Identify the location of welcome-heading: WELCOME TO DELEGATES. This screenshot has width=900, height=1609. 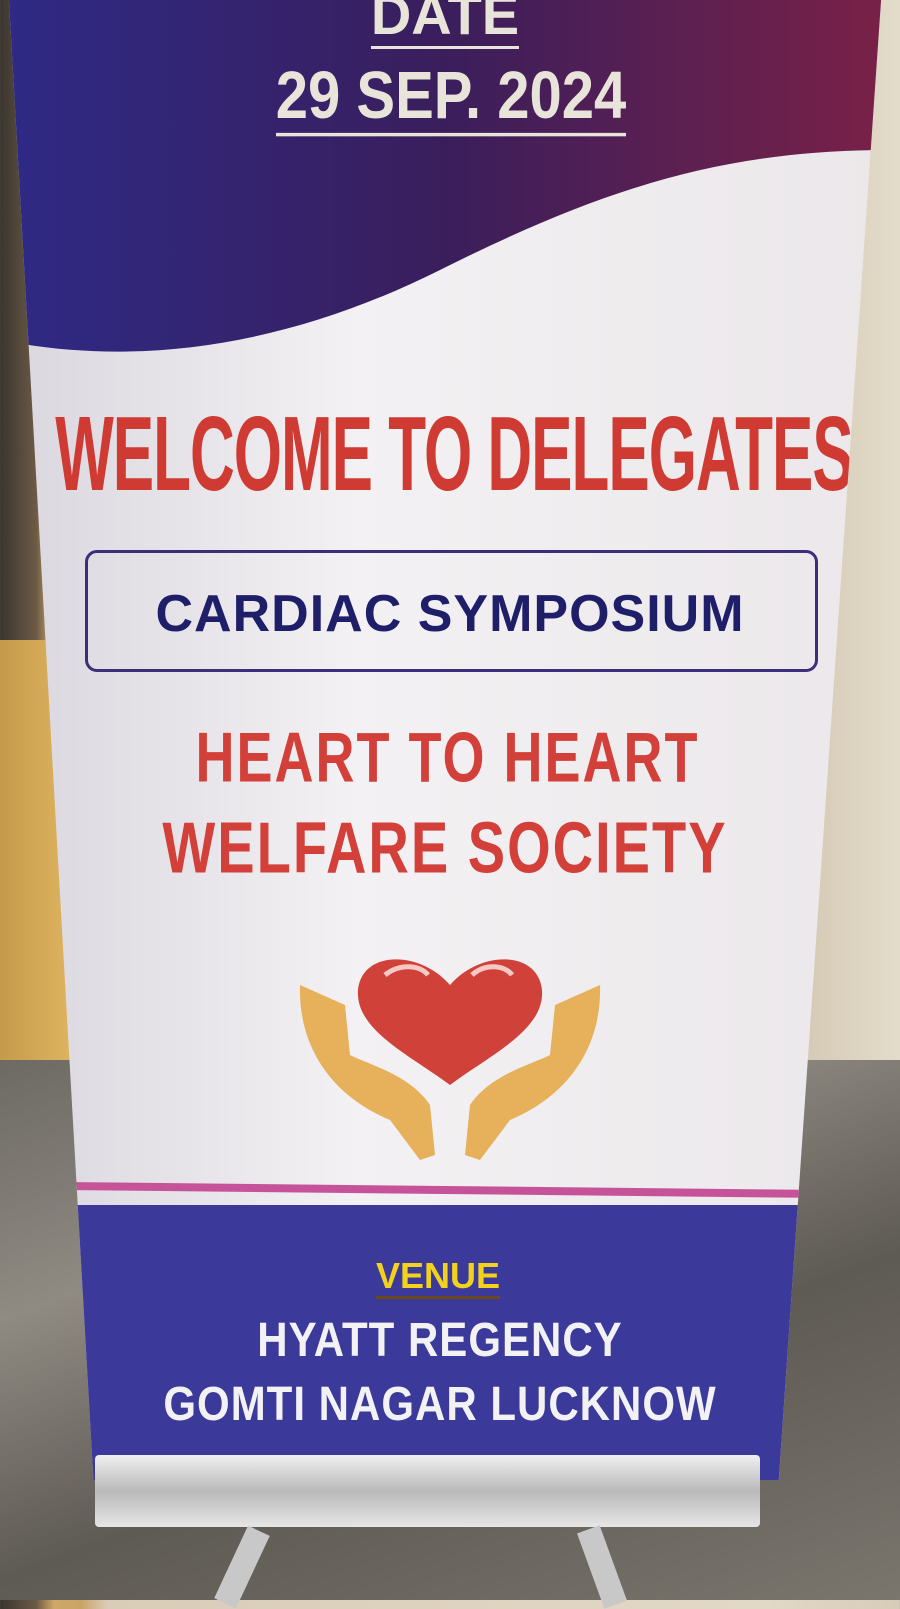
(454, 455).